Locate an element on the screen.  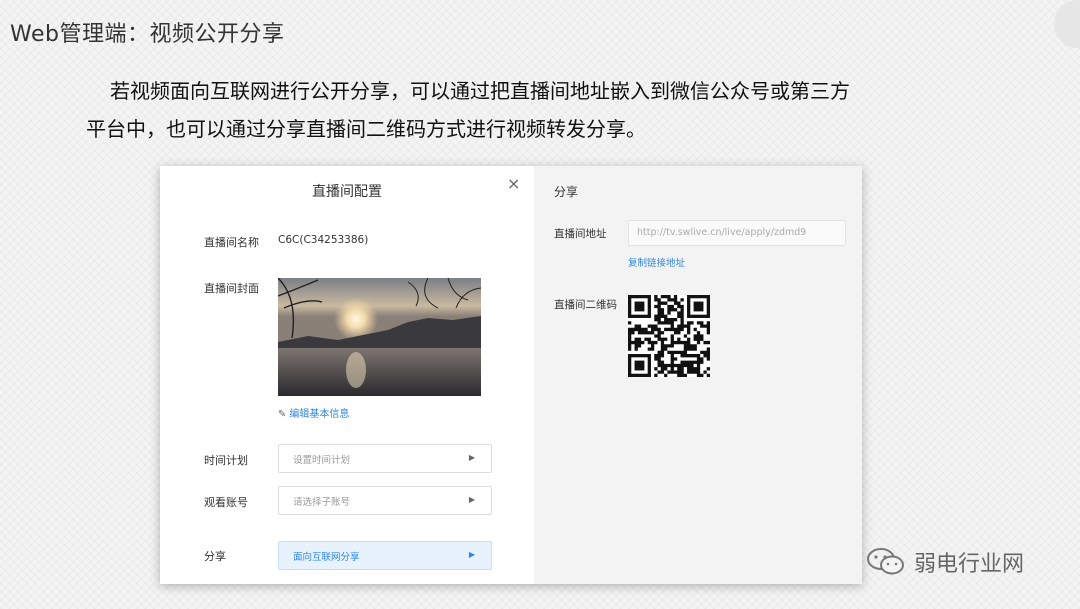
qr-code-icon is located at coordinates (669, 336).